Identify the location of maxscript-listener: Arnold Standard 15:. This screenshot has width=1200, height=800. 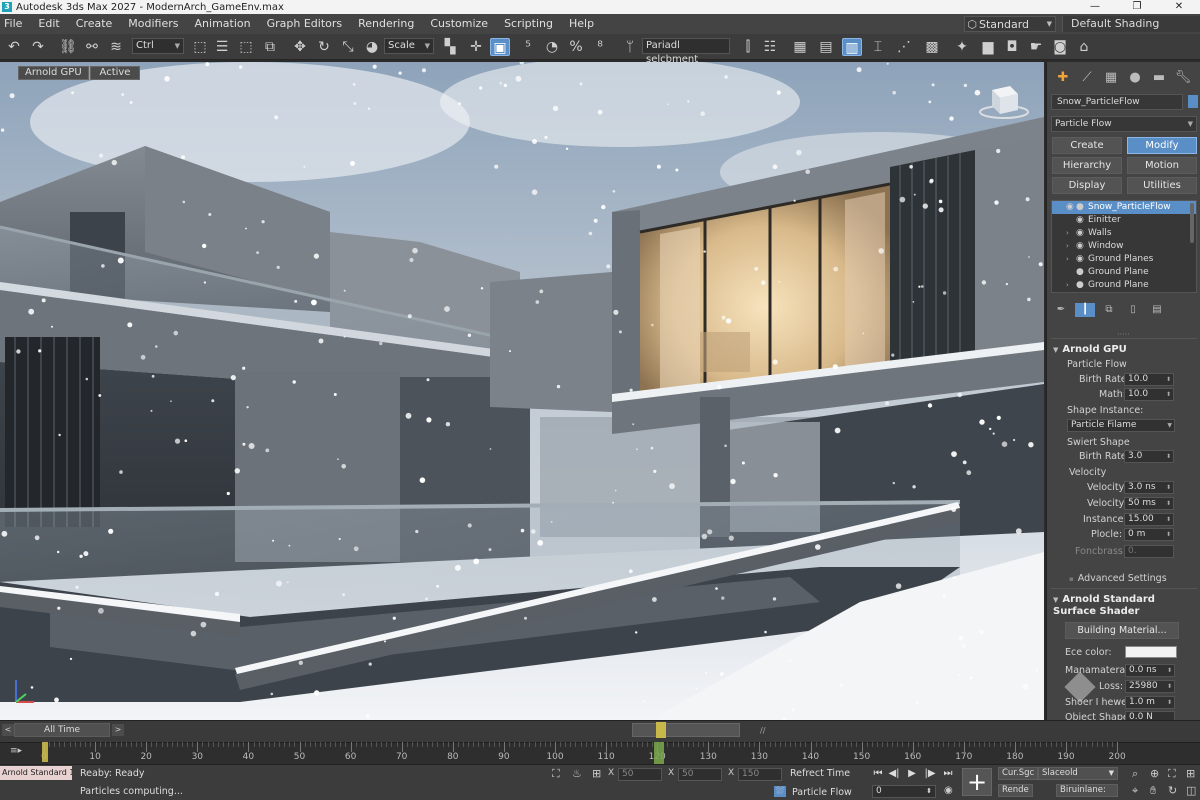
(36, 773).